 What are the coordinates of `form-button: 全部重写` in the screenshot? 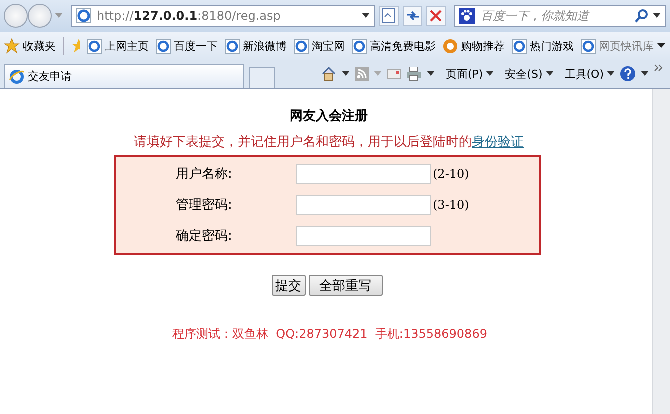 It's located at (345, 285).